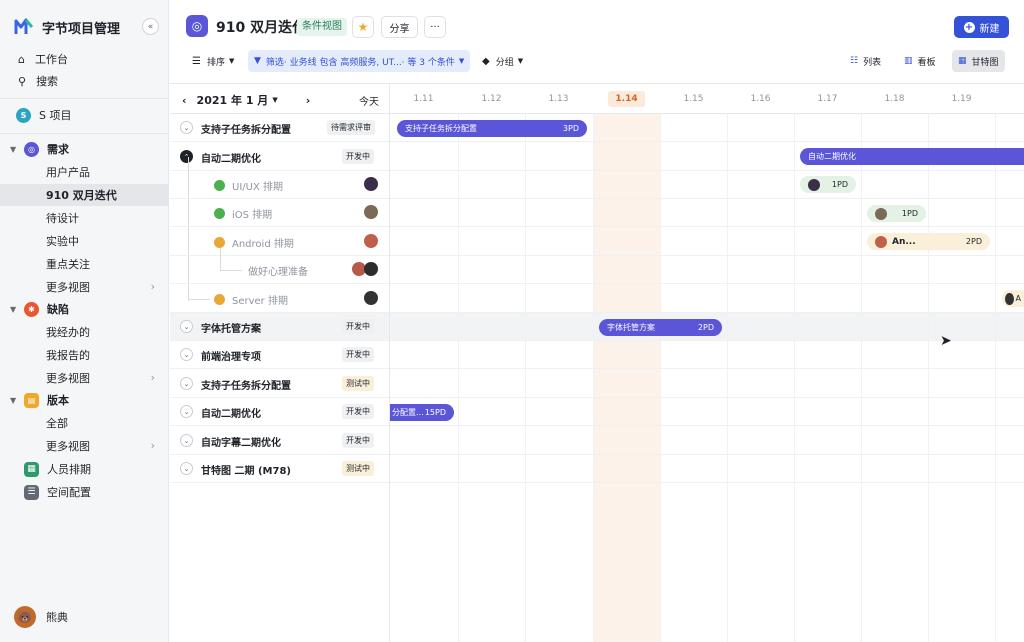 This screenshot has height=642, width=1024. Describe the element at coordinates (84, 492) in the screenshot. I see `sidebar-item-space-config: ☰ 空间配置` at that location.